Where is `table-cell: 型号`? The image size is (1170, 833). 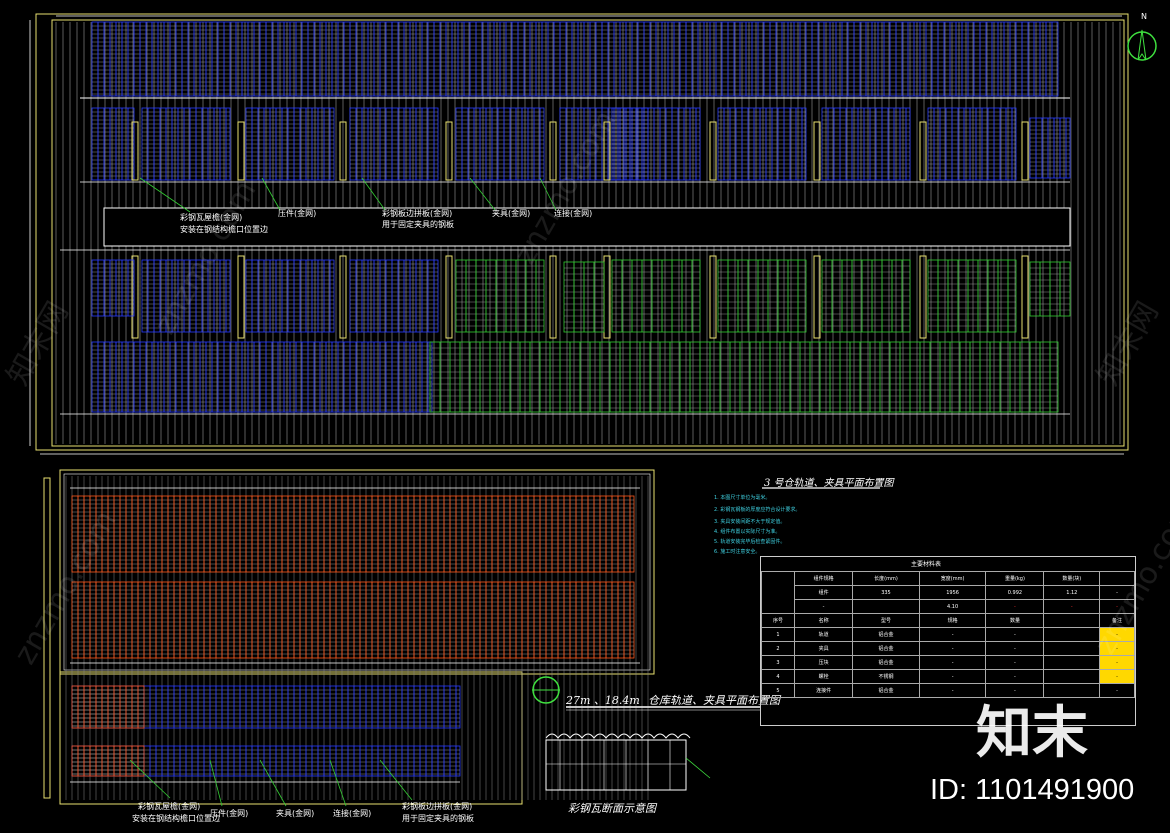
table-cell: 型号 is located at coordinates (886, 620).